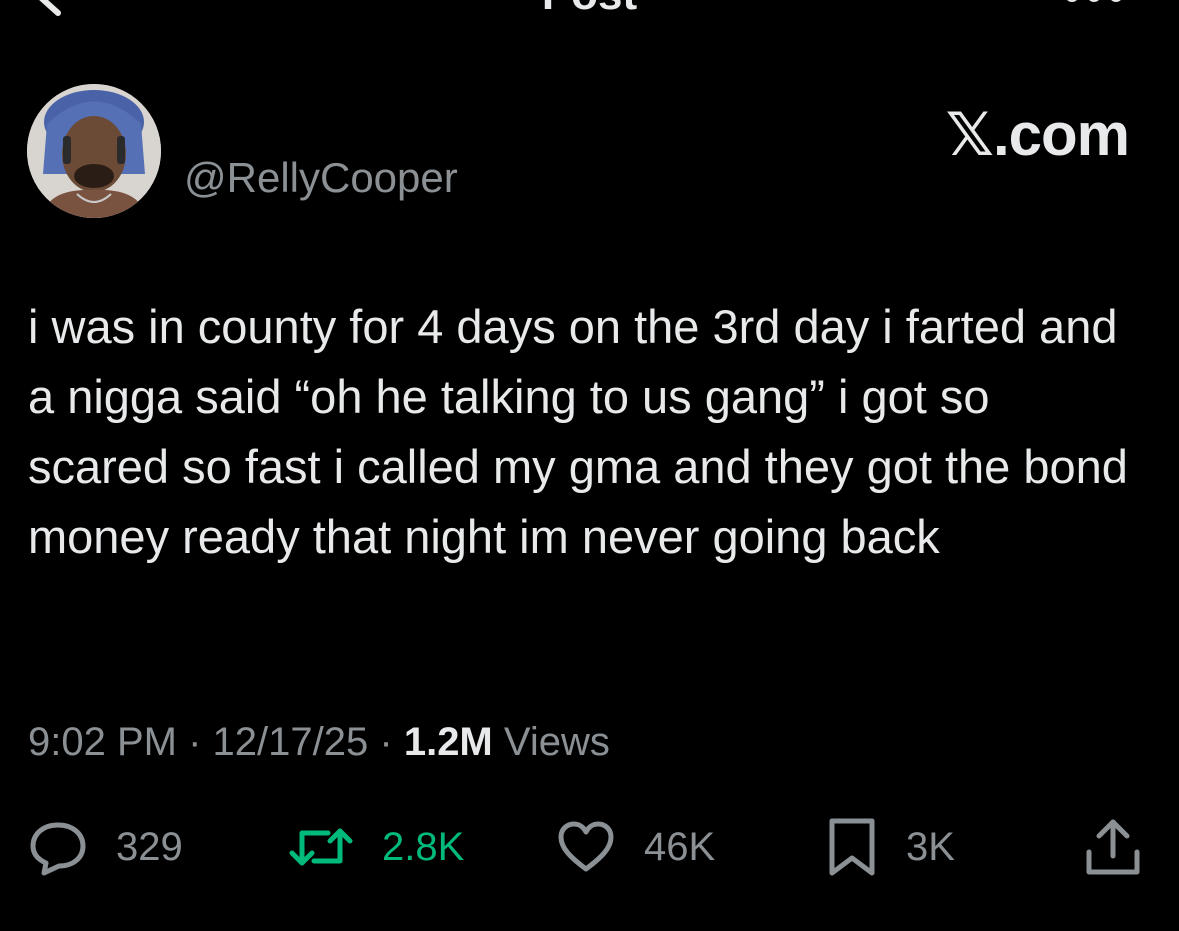  I want to click on share-icon, so click(1113, 847).